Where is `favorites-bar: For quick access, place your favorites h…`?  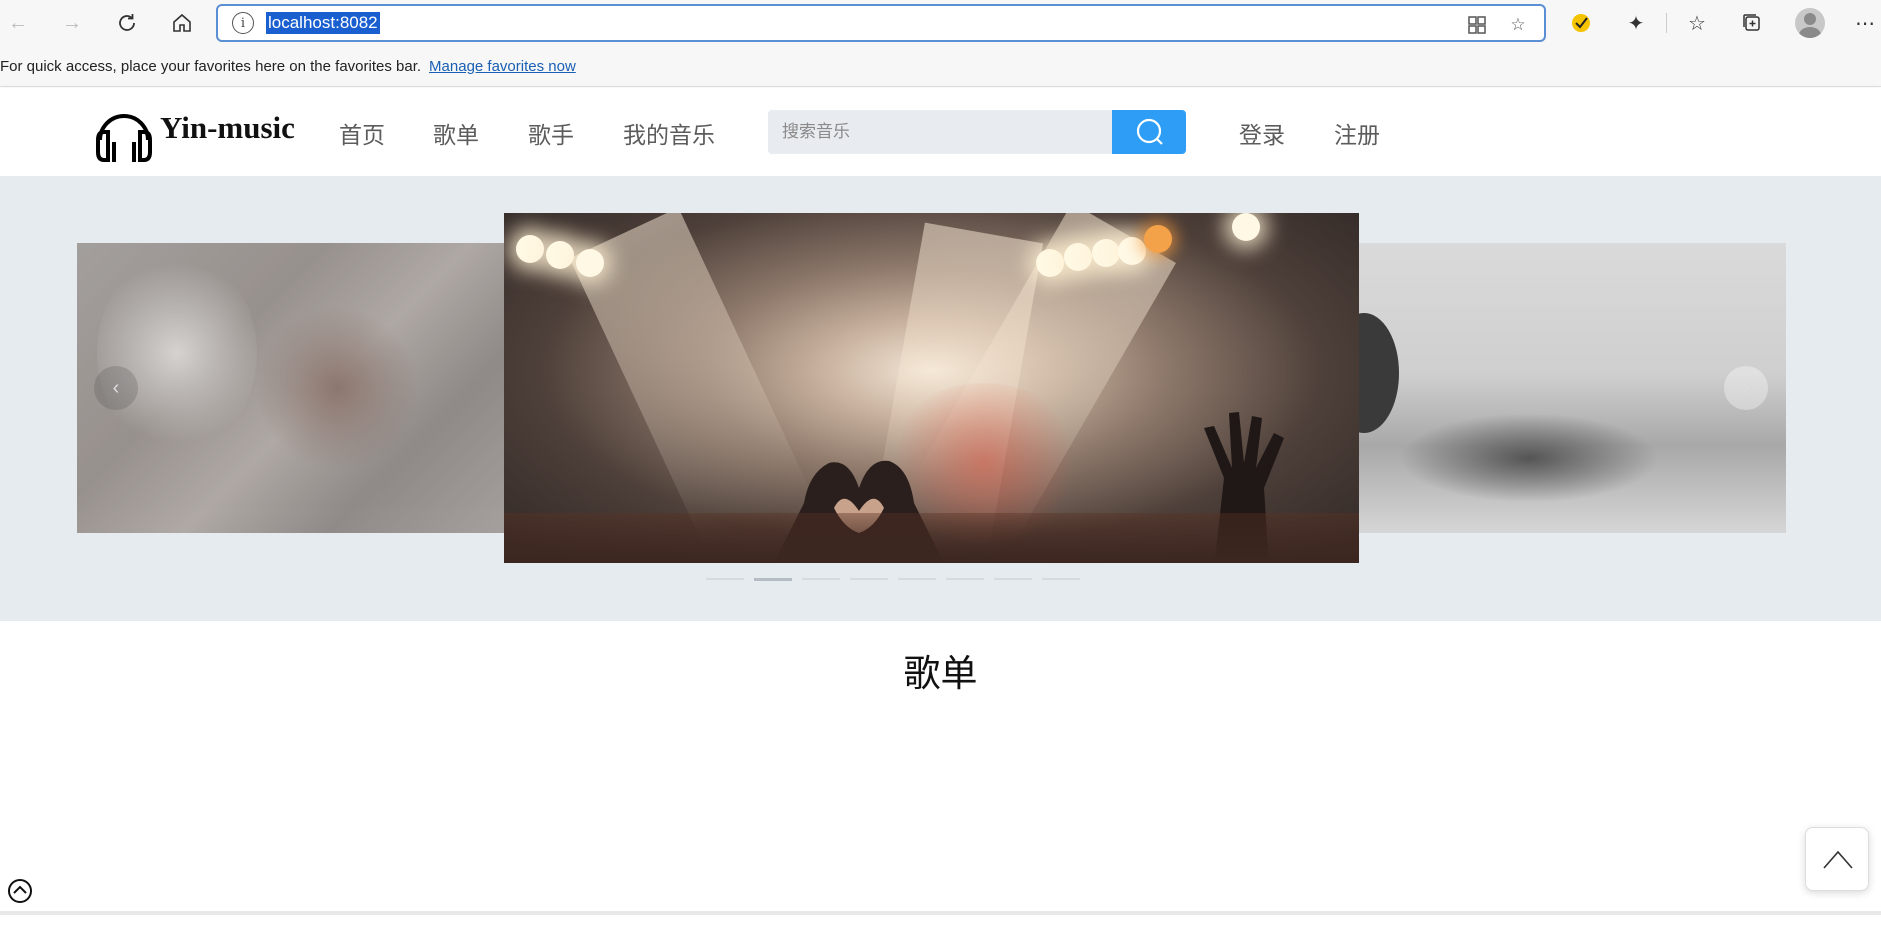 favorites-bar: For quick access, place your favorites h… is located at coordinates (940, 66).